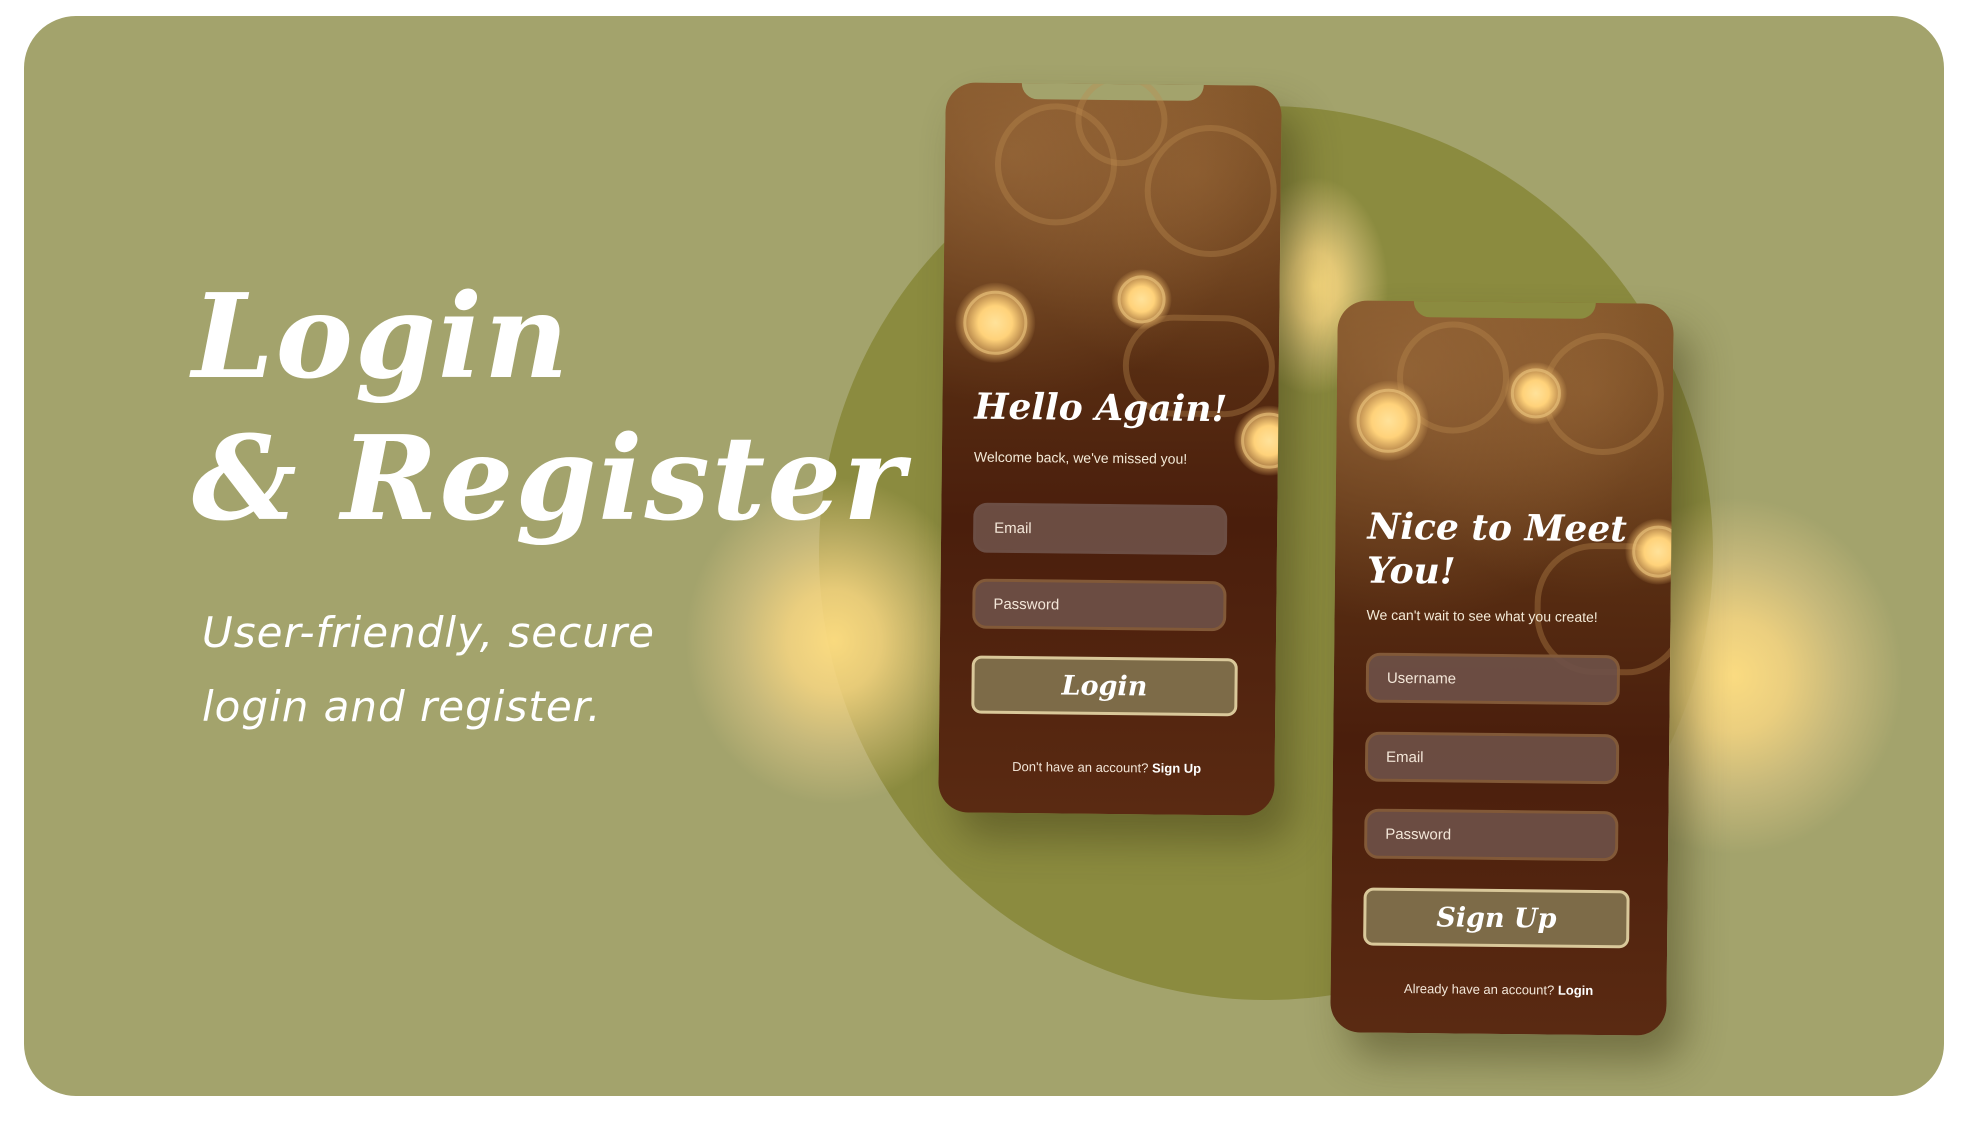  I want to click on register-footer: Already have an account? Login, so click(1499, 989).